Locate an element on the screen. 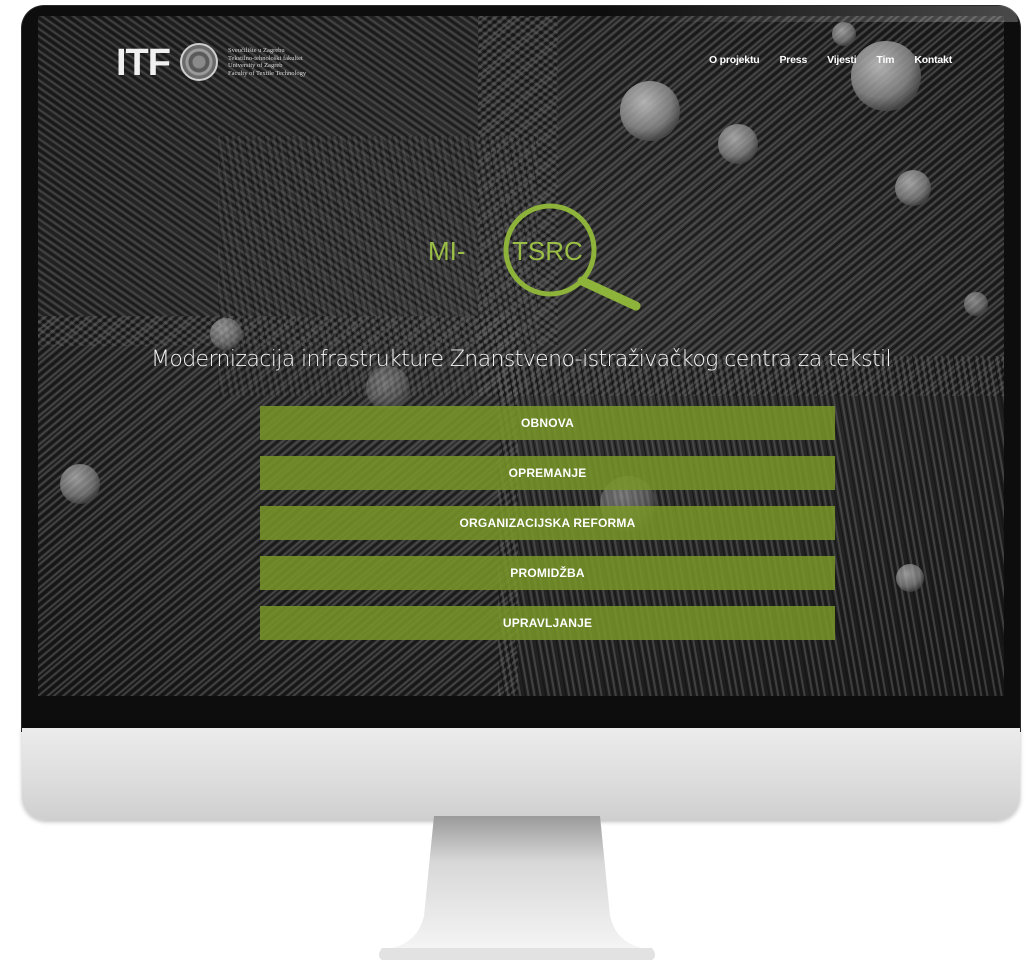 The height and width of the screenshot is (963, 1026). university-line: Tekstilno-tehnološki fakultet is located at coordinates (265, 58).